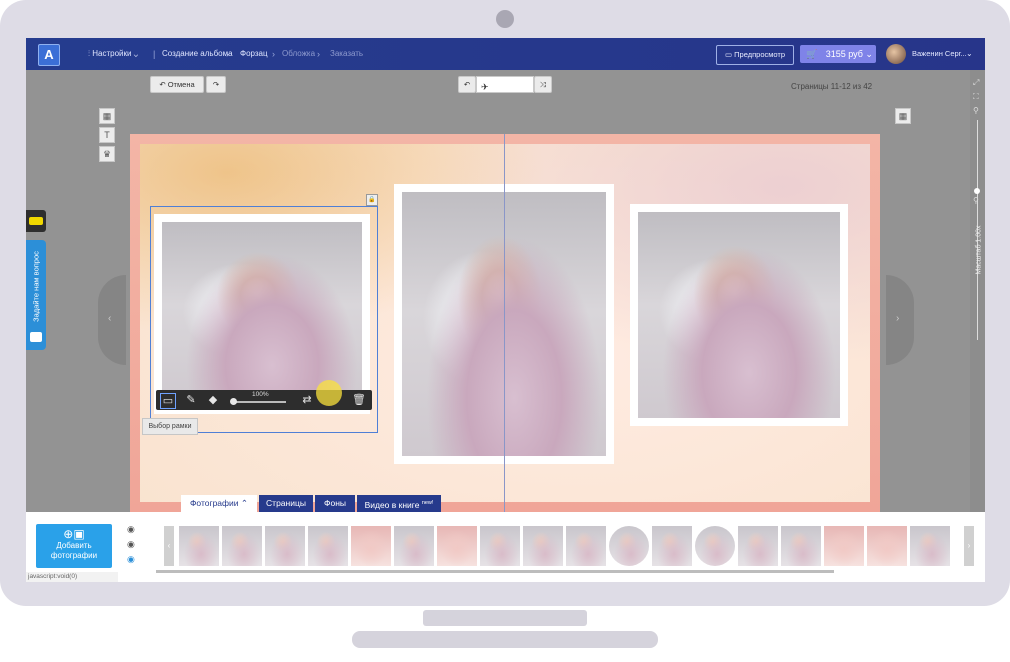  I want to click on breadcrumb-order: Заказать, so click(346, 54).